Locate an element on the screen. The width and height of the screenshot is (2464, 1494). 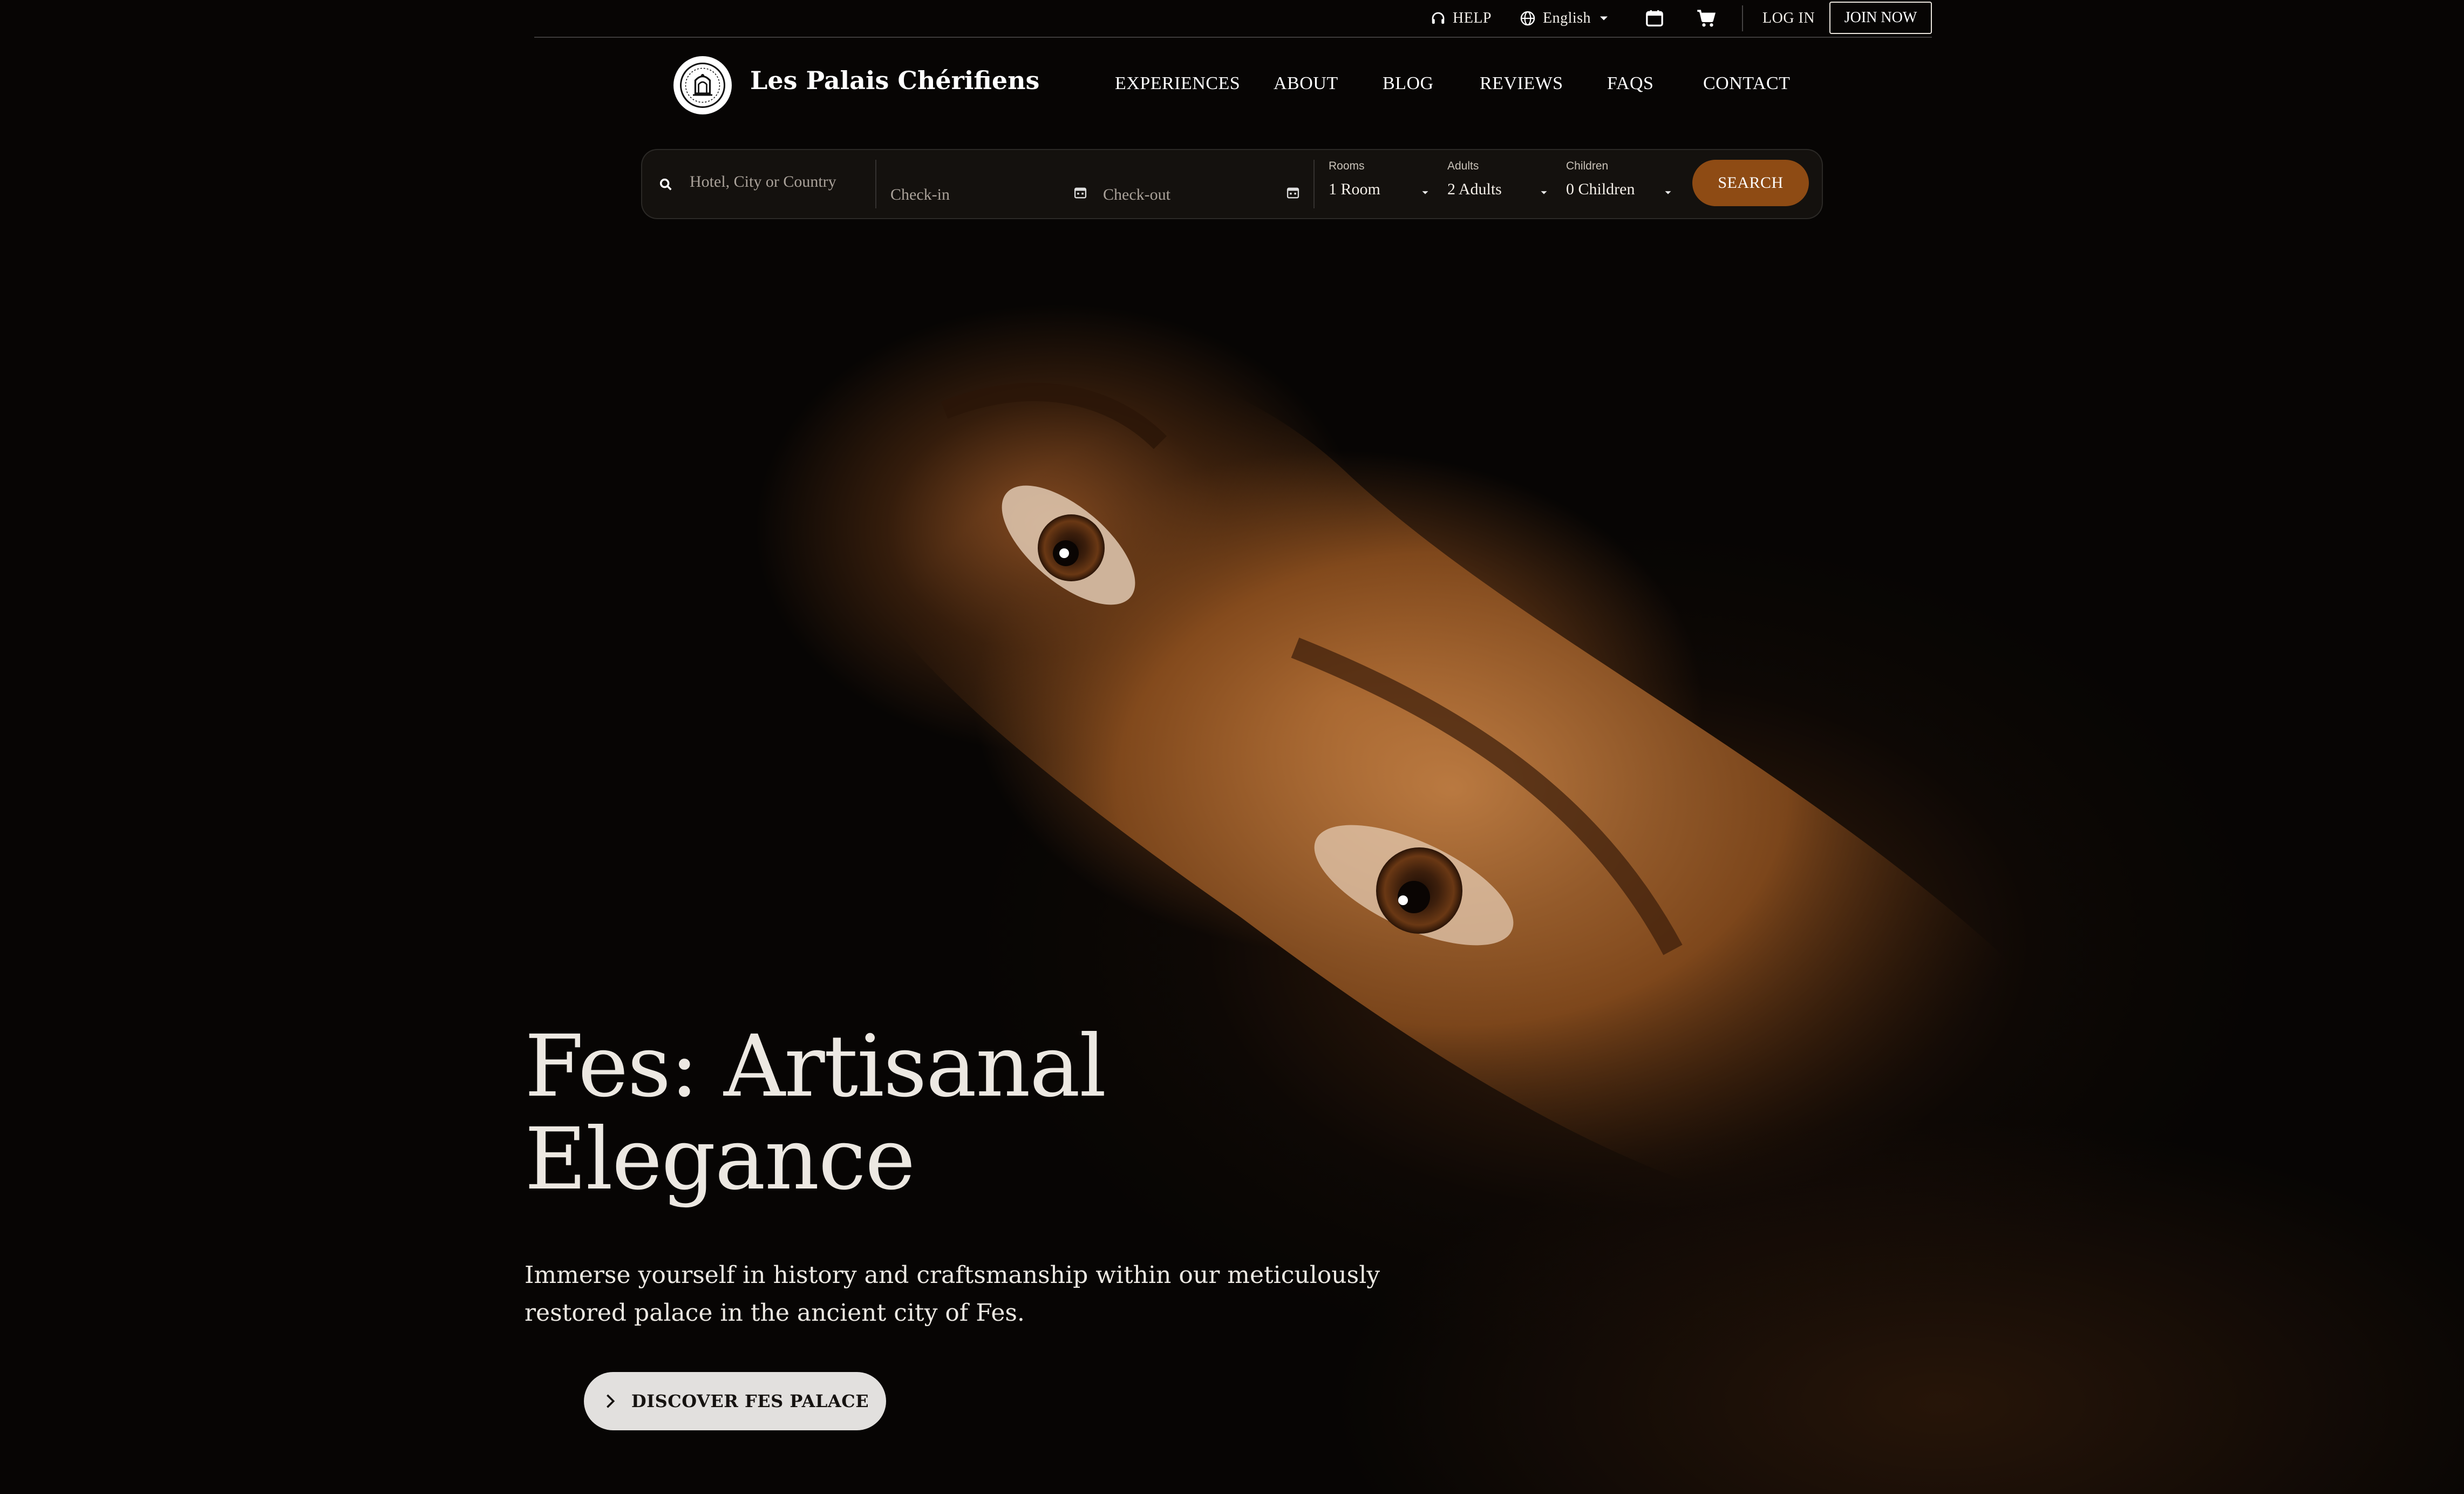
search-icon is located at coordinates (665, 184).